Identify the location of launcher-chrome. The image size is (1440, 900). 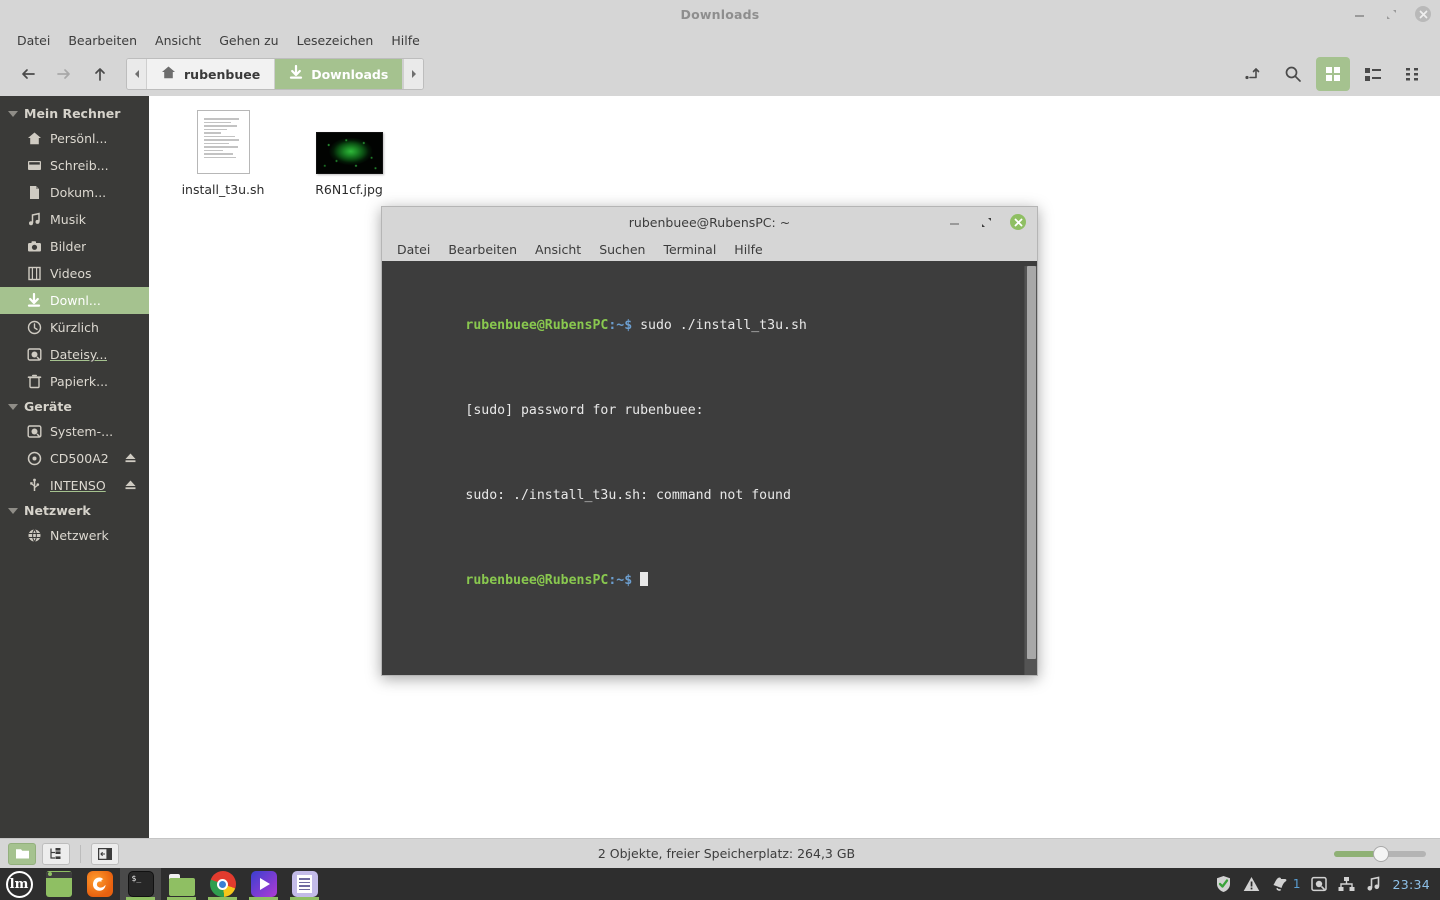
(222, 884).